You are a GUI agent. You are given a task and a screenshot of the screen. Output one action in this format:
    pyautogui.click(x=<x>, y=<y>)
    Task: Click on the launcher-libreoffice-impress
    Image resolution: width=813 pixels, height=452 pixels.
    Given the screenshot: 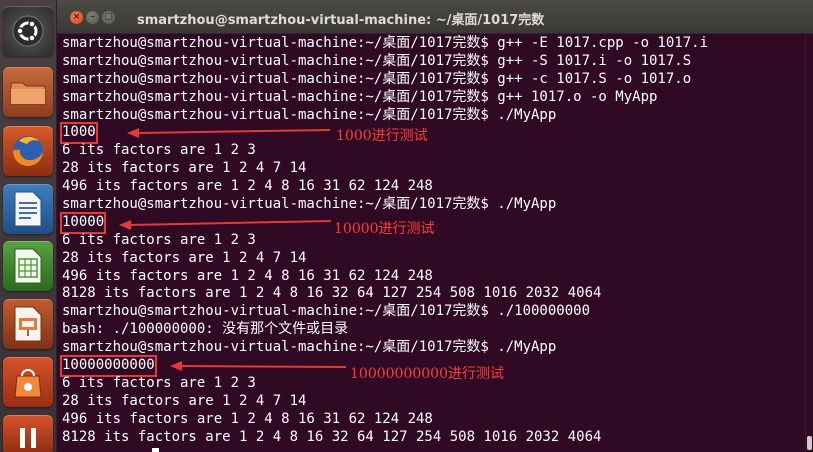 What is the action you would take?
    pyautogui.click(x=28, y=324)
    